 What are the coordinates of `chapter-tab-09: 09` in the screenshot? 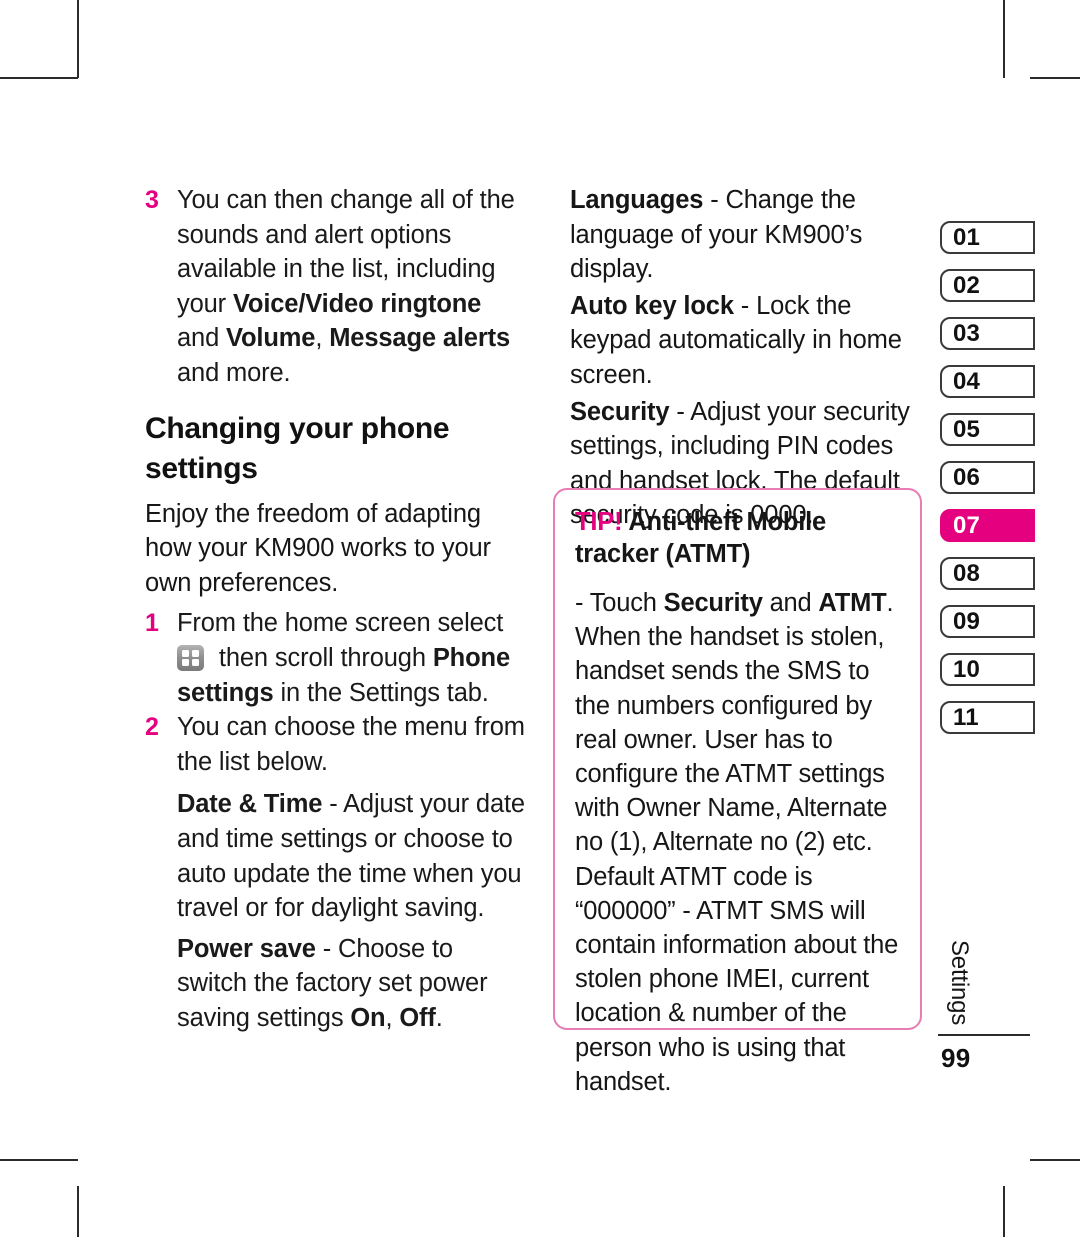 It's located at (987, 621).